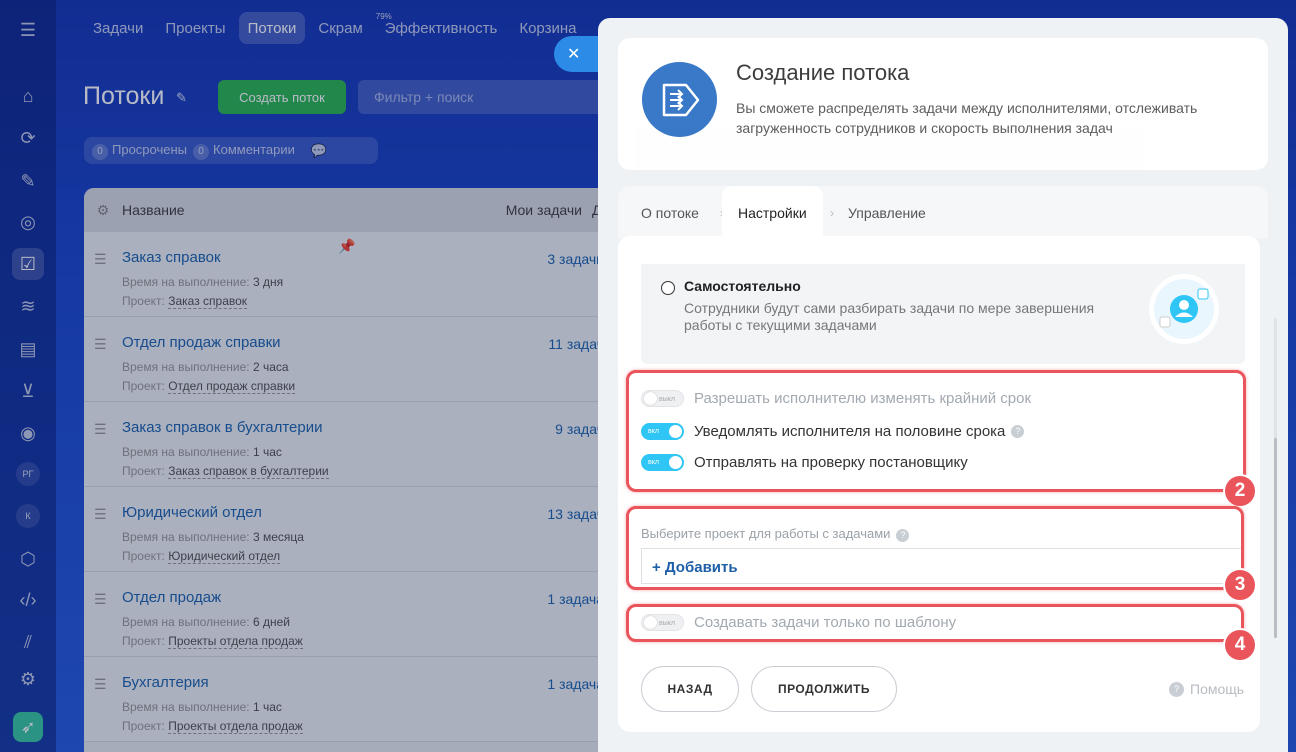  What do you see at coordinates (1240, 645) in the screenshot?
I see `callout-4: 4` at bounding box center [1240, 645].